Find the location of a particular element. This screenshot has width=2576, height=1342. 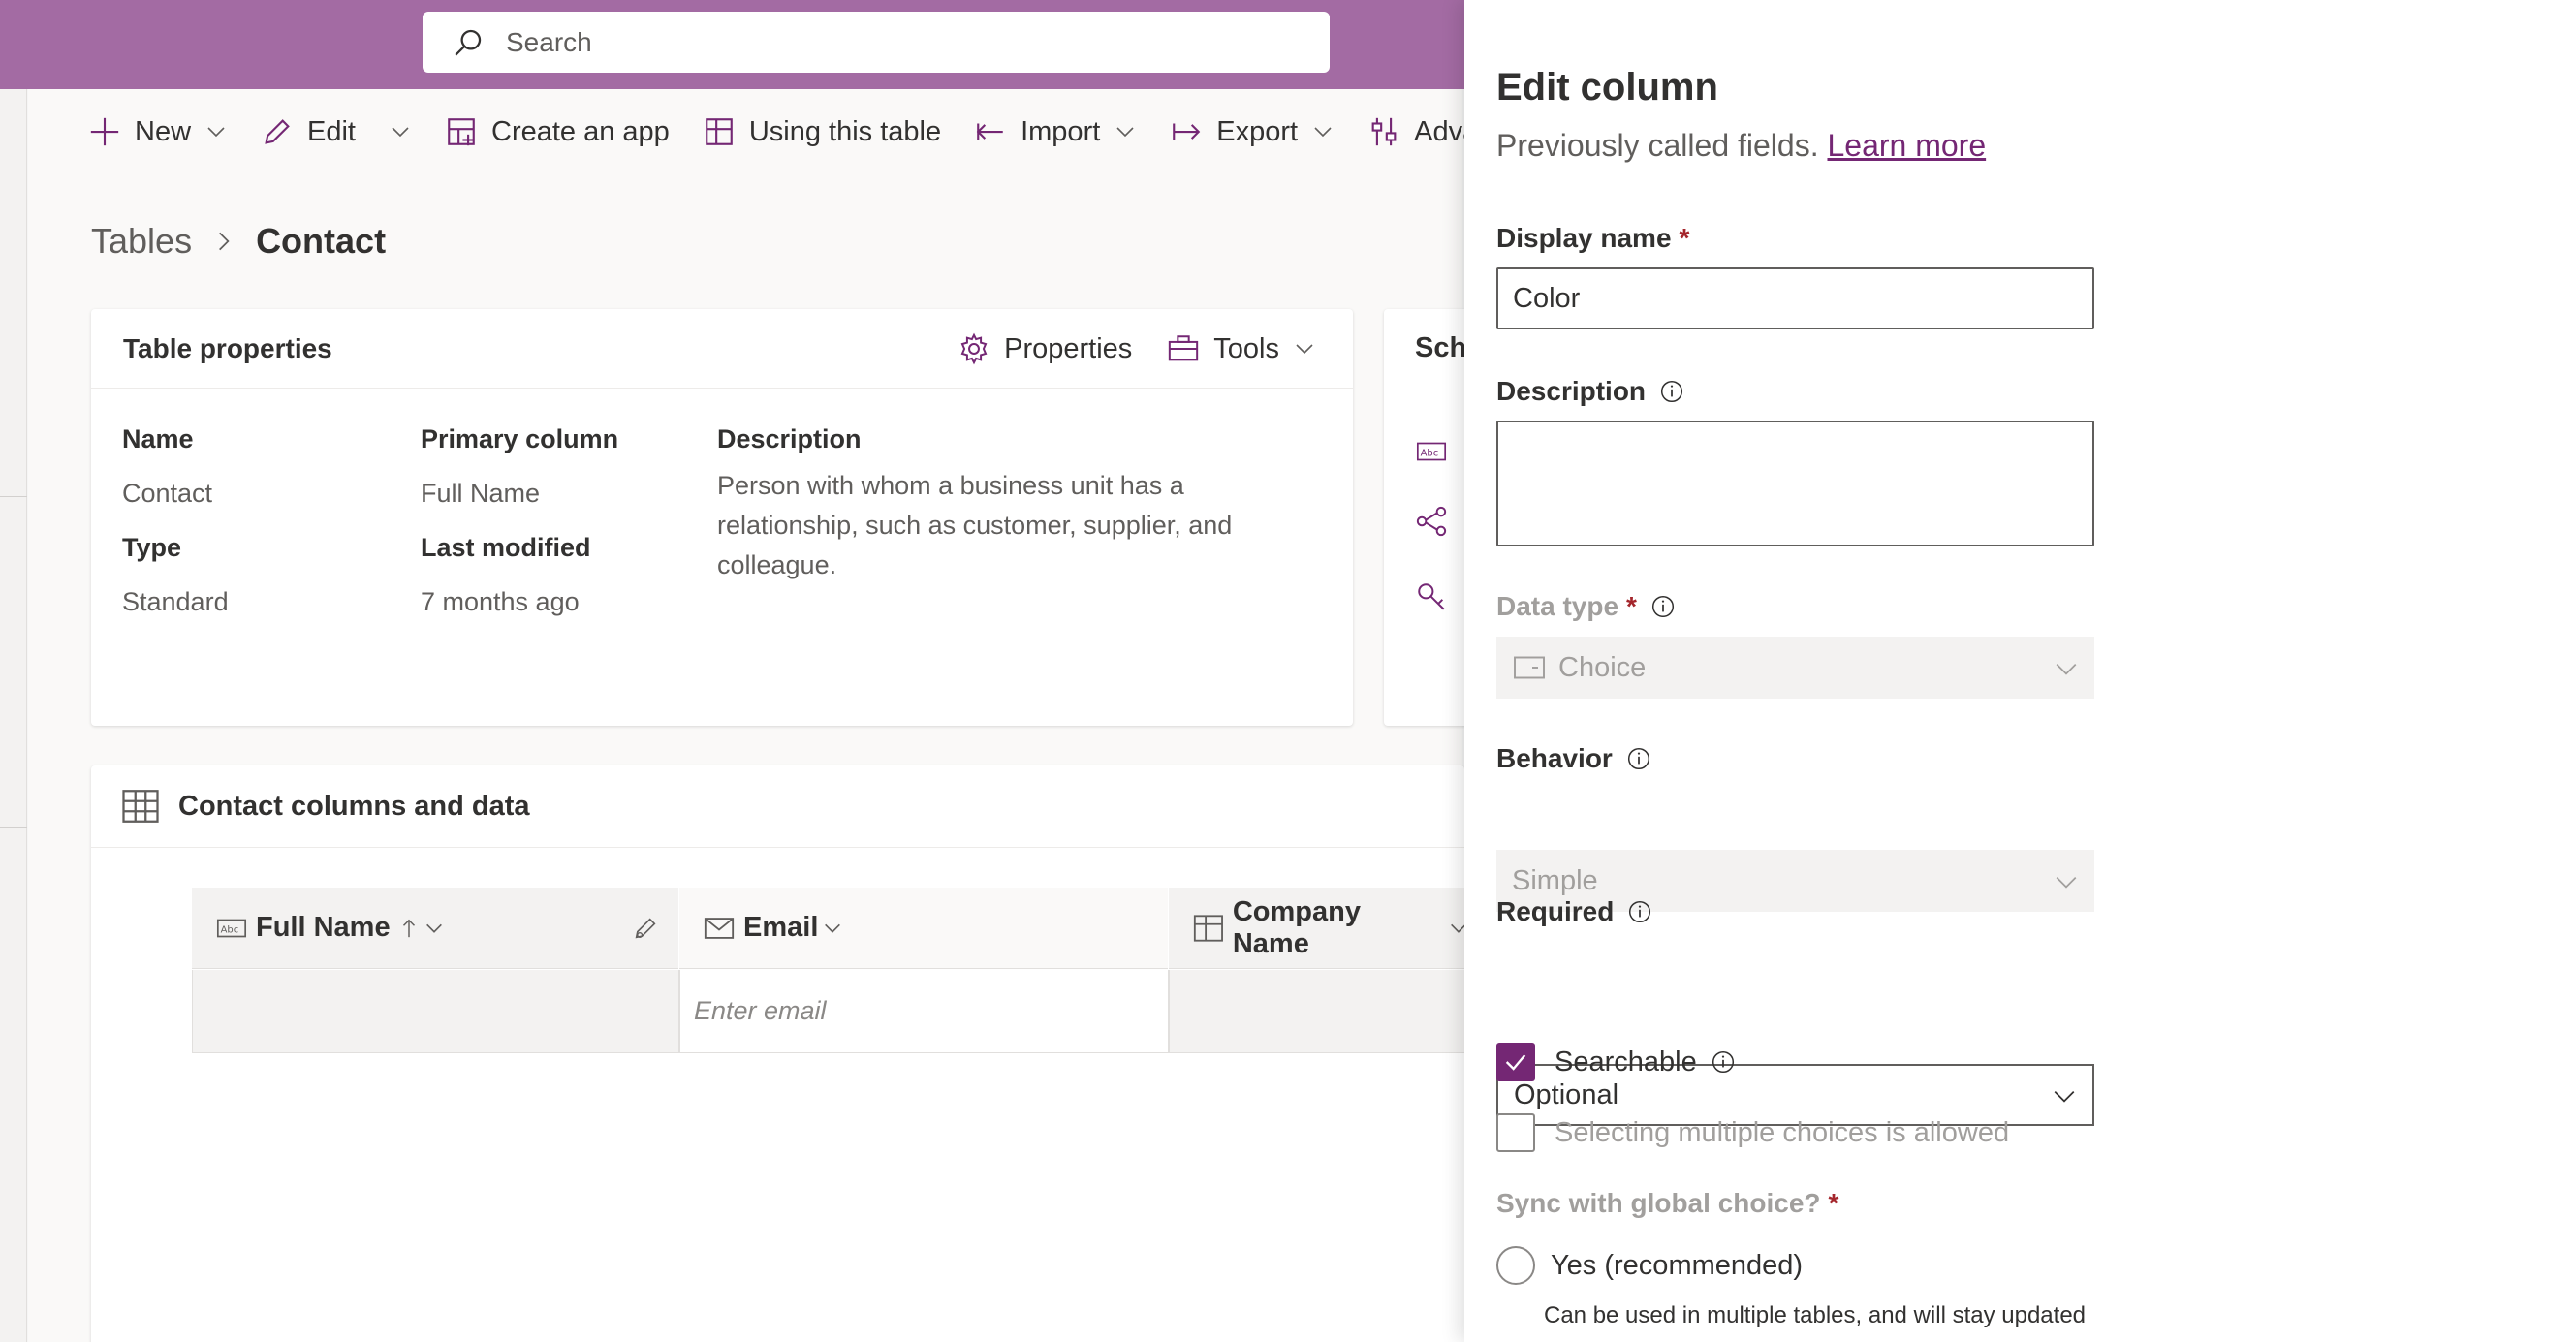

new-button: New is located at coordinates (158, 132).